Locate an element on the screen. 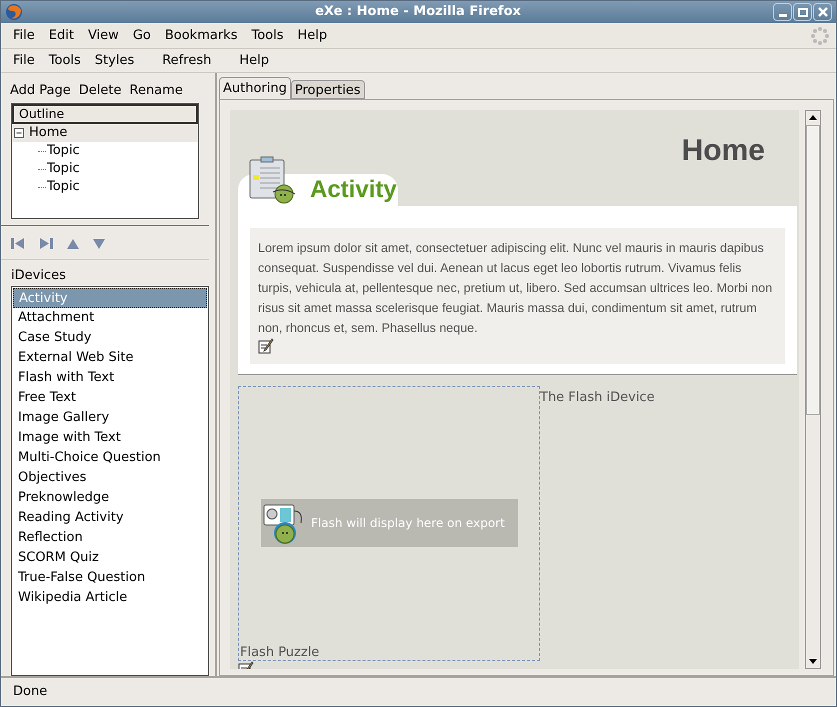 This screenshot has width=837, height=707. activity-text: Lorem ipsum dolor sit amet, consectetuer adipiscing elit. Nunc vel mauris in mauris dapibus consequat. Suspendisse vel dui. Aenean ut lacus eget leo lobortis rutrum. Vivamus felis turpis, vehicula at, pellentesque nec, pretium ut, libero. Sed accumsan ultrices leo. Morbi non risus sit amet massa scelerisque feugiat. Mauris massa dui, condimentum sit amet, rutrum non, rhoncus et, sem. Phasellus neque. is located at coordinates (516, 288).